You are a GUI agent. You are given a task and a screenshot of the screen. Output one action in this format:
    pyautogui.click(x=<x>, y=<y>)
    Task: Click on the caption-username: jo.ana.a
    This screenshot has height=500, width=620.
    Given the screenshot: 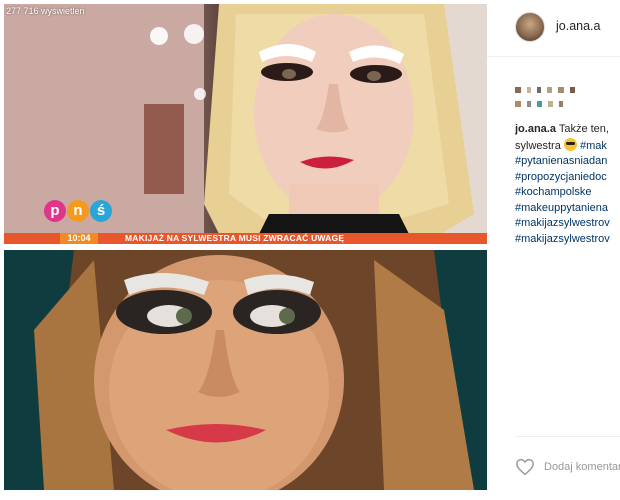 What is the action you would take?
    pyautogui.click(x=535, y=129)
    